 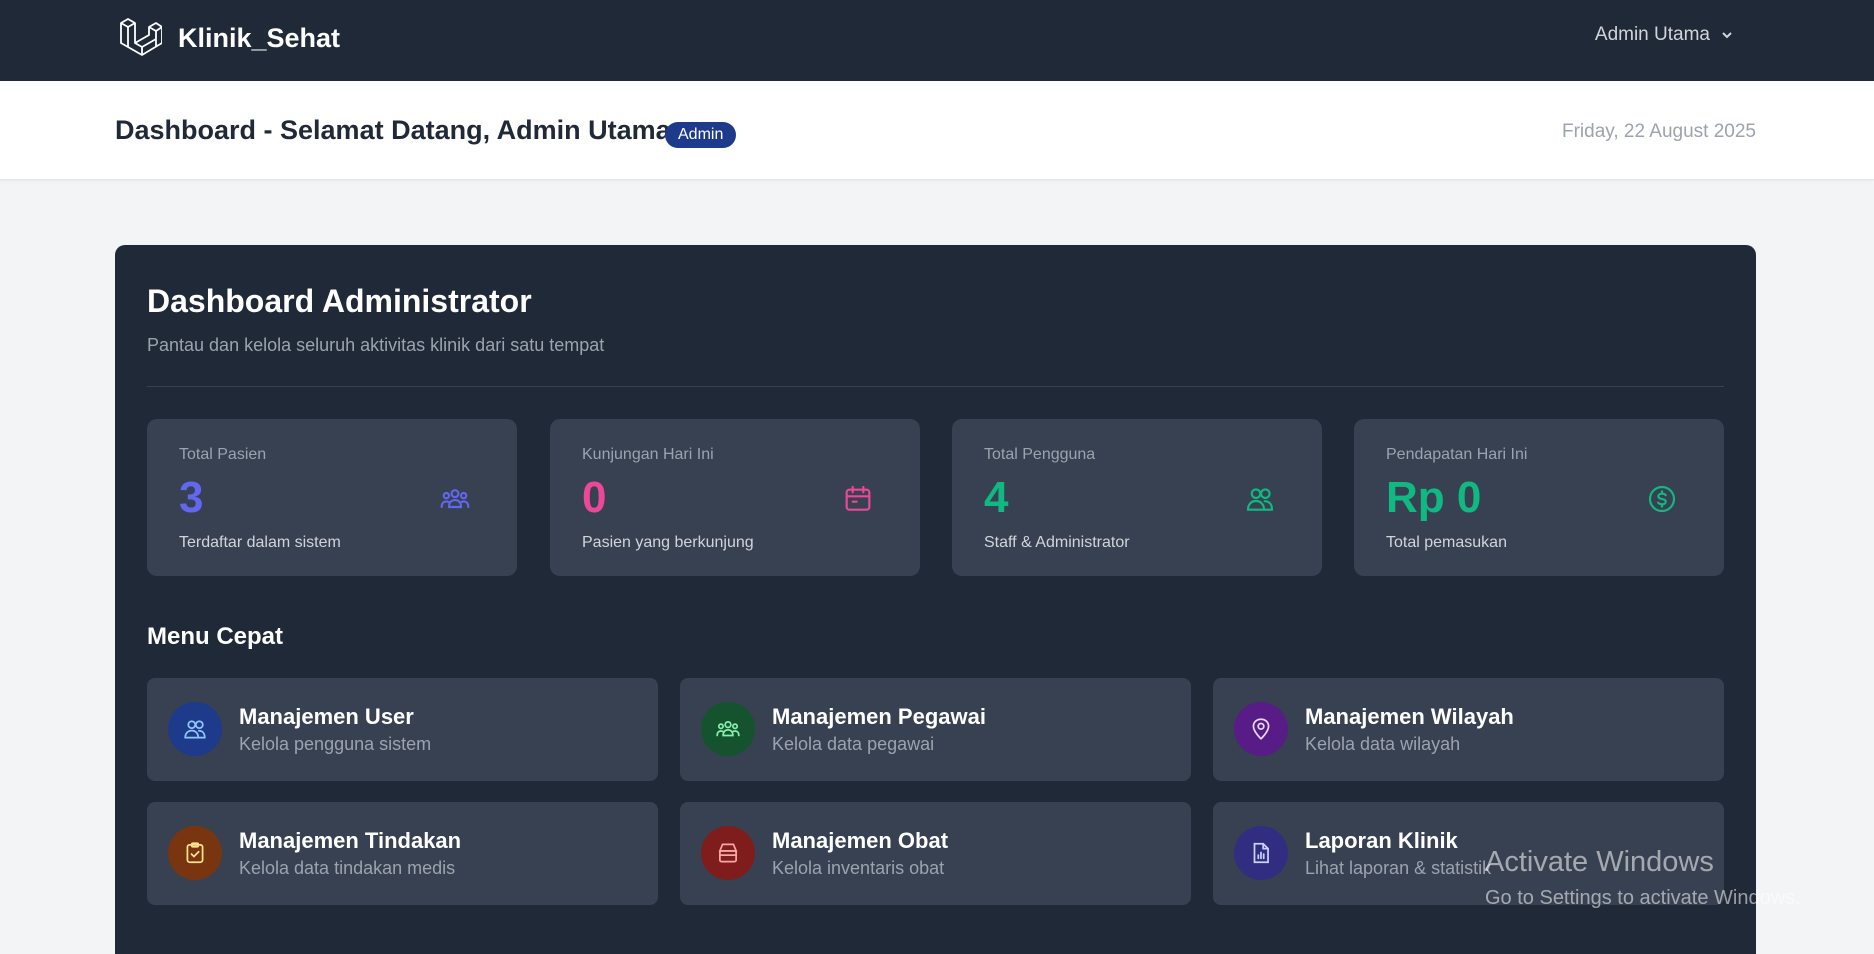 I want to click on menu-card-manajemen-user: Manajemen User Kelola pengguna sistem, so click(x=402, y=729).